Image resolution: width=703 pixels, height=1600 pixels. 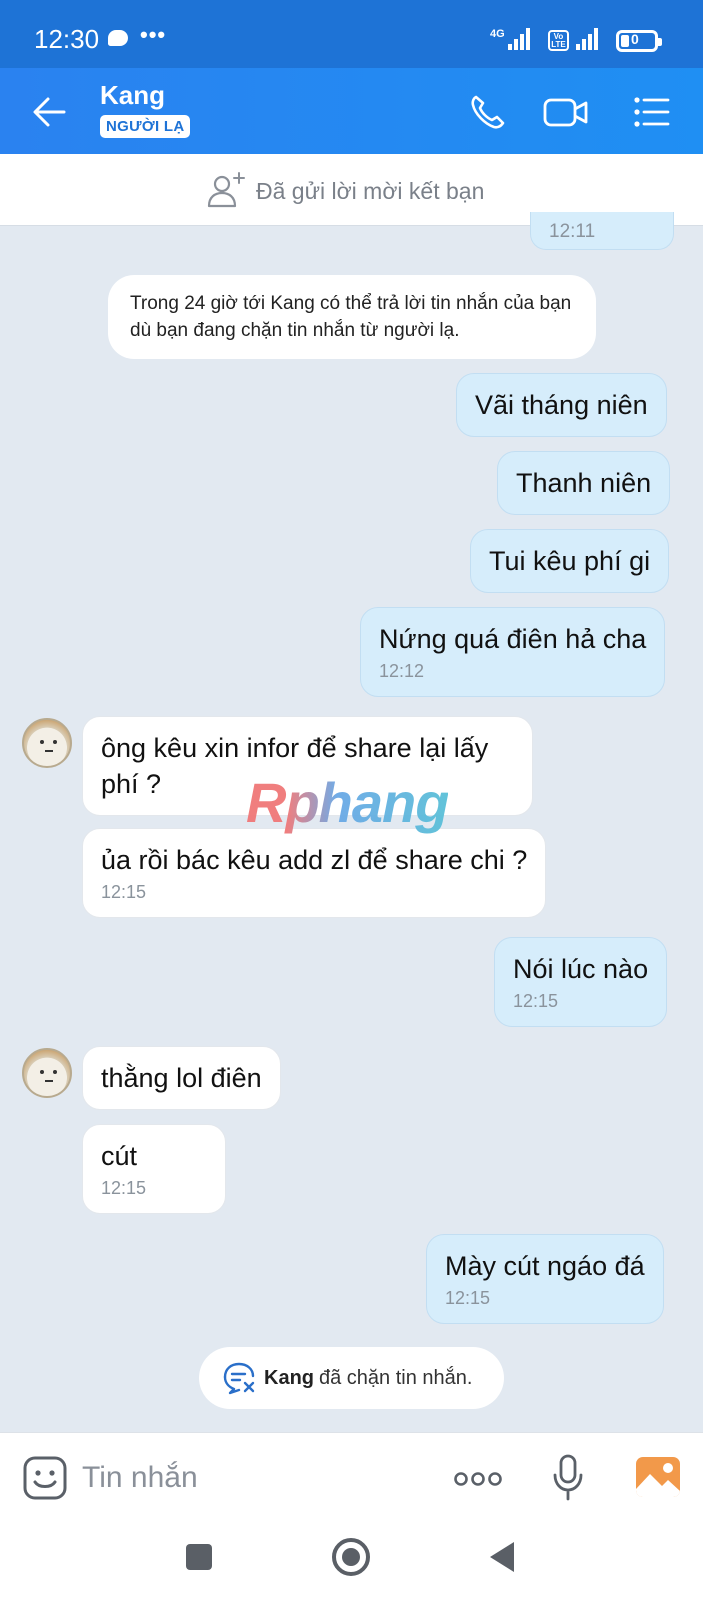 I want to click on stranger-badge: NGƯỜI LẠ, so click(x=145, y=126).